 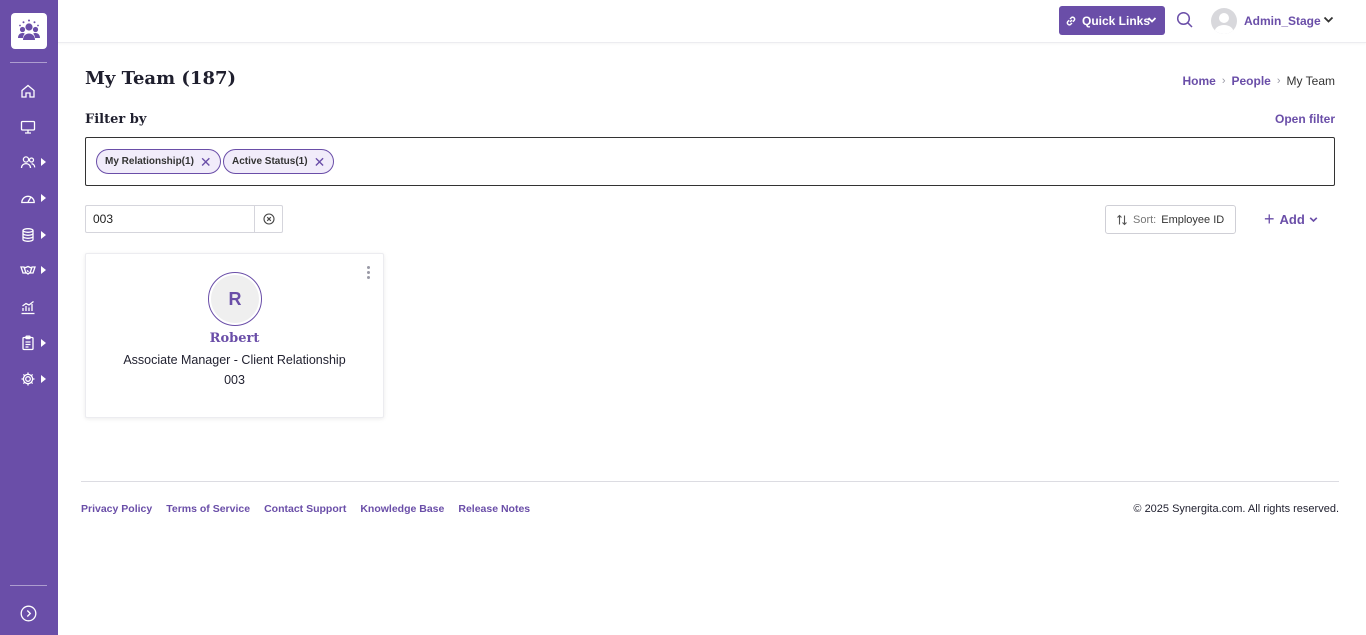 I want to click on user-silhouette-icon, so click(x=1224, y=23).